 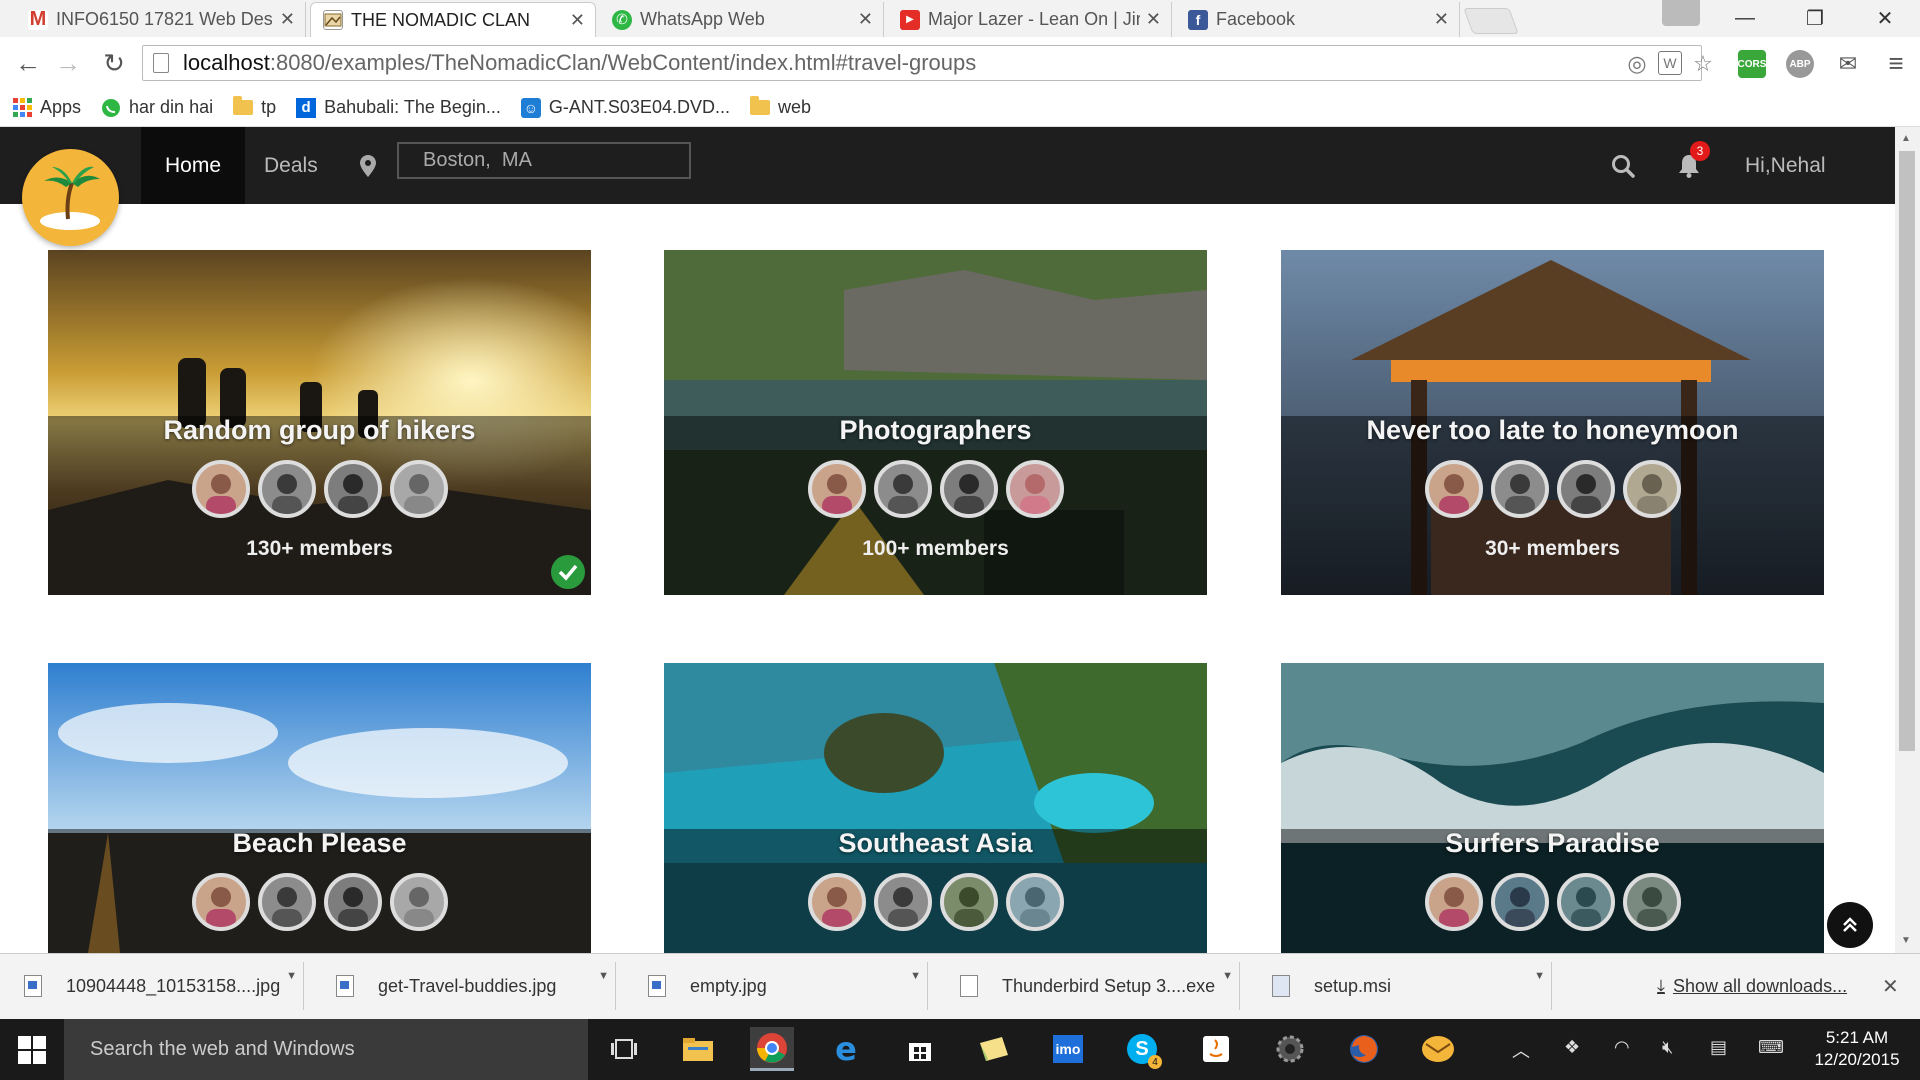 I want to click on minimize-icon: —, so click(x=1745, y=18).